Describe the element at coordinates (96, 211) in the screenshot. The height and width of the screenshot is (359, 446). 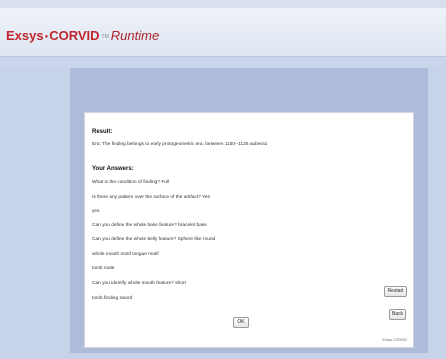
I see `answer-line: yes` at that location.